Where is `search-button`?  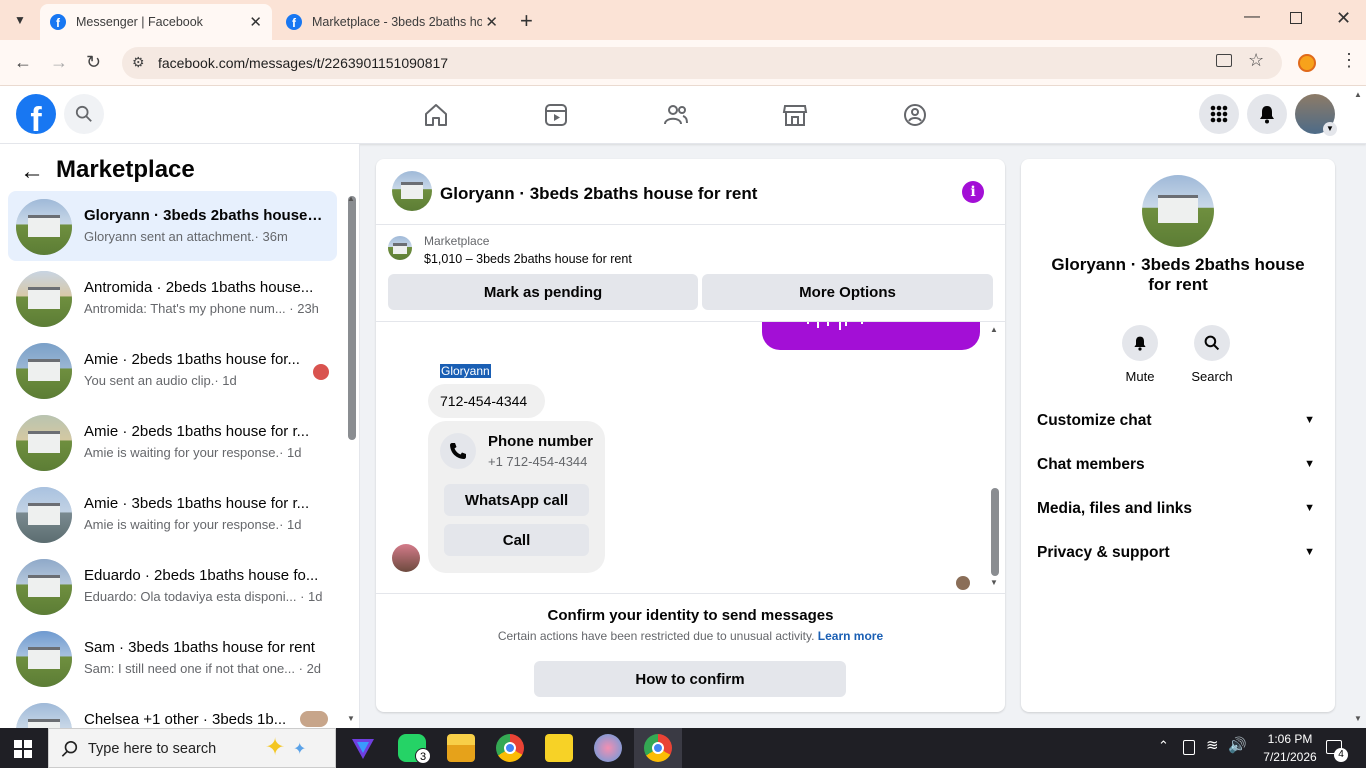 search-button is located at coordinates (84, 114).